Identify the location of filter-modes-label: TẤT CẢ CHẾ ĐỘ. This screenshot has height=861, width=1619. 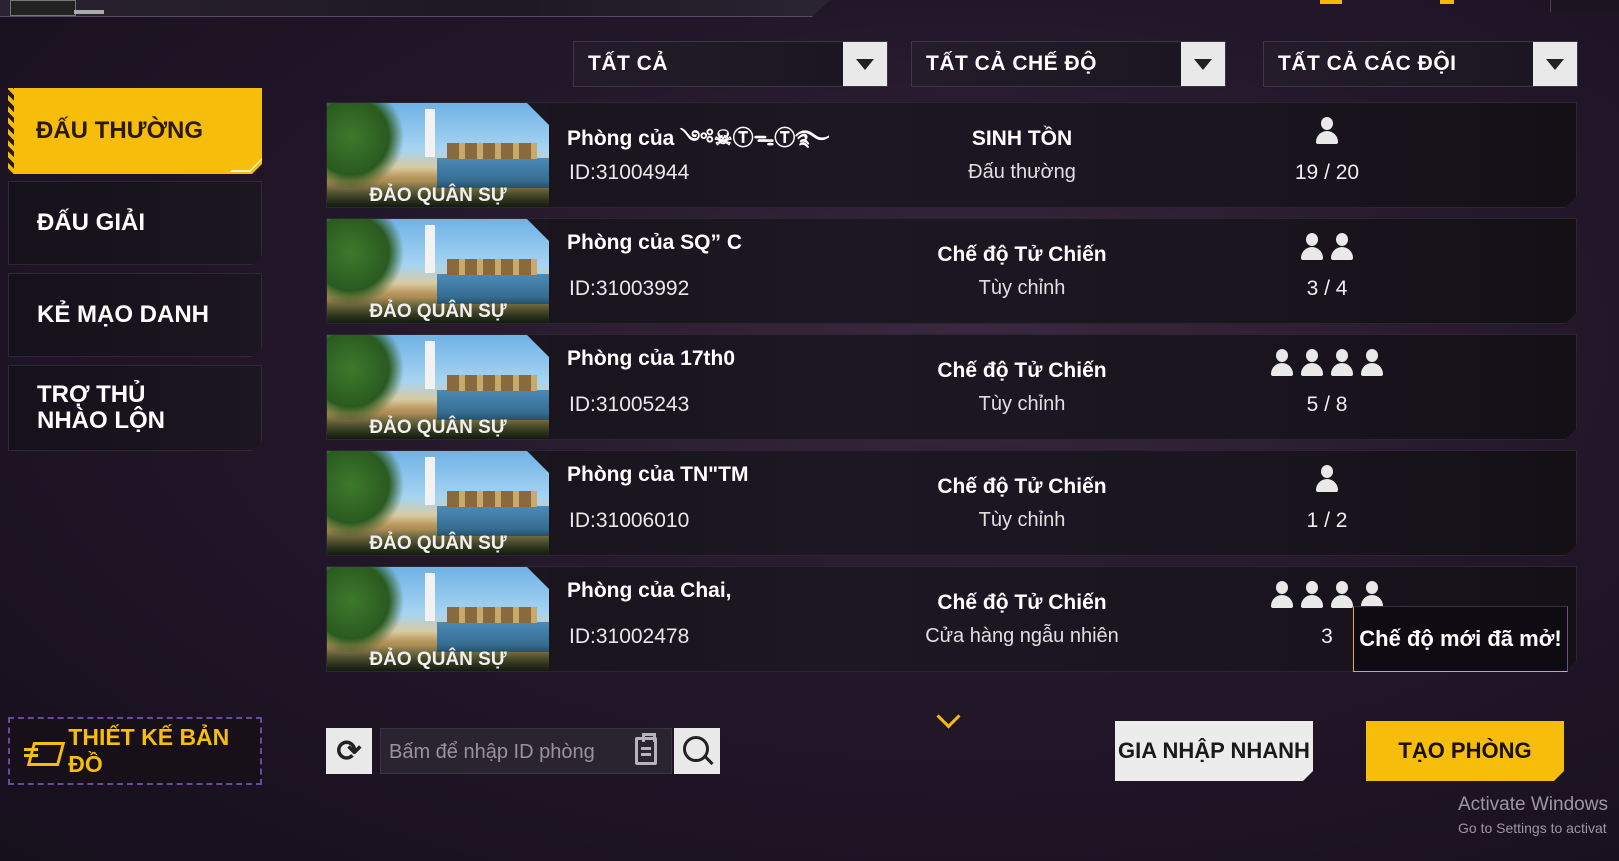
(1011, 63).